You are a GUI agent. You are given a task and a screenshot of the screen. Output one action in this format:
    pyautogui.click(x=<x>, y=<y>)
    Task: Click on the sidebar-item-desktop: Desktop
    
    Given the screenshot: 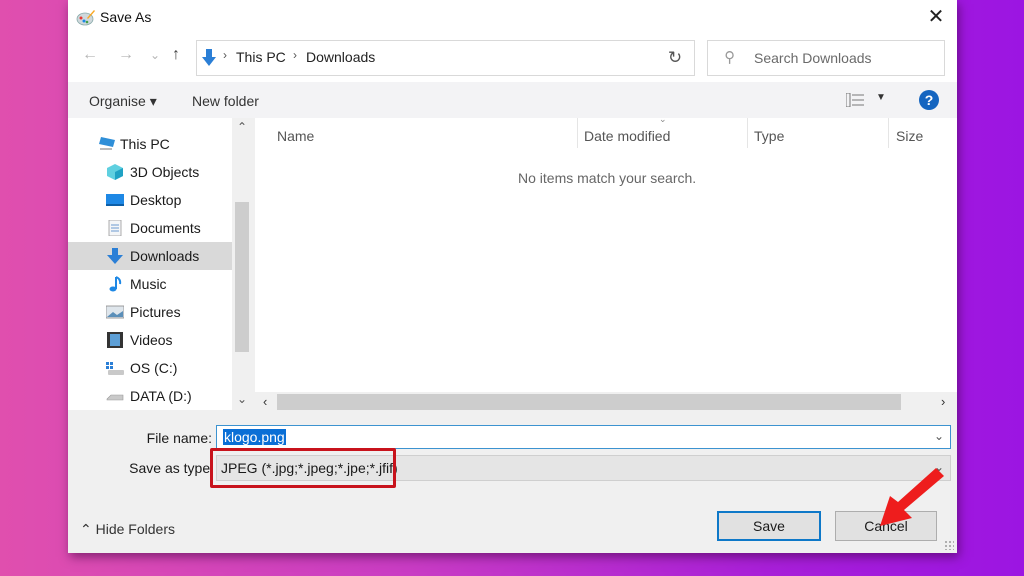 What is the action you would take?
    pyautogui.click(x=150, y=200)
    